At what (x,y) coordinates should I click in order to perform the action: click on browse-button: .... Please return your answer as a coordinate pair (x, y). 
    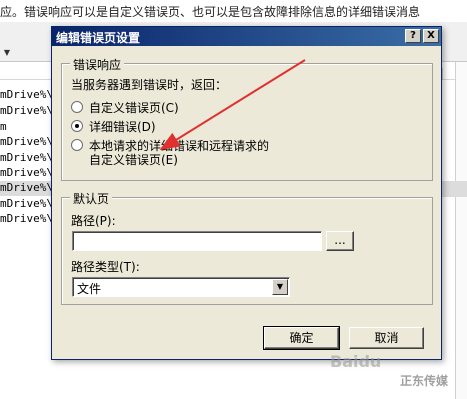
    Looking at the image, I should click on (340, 241).